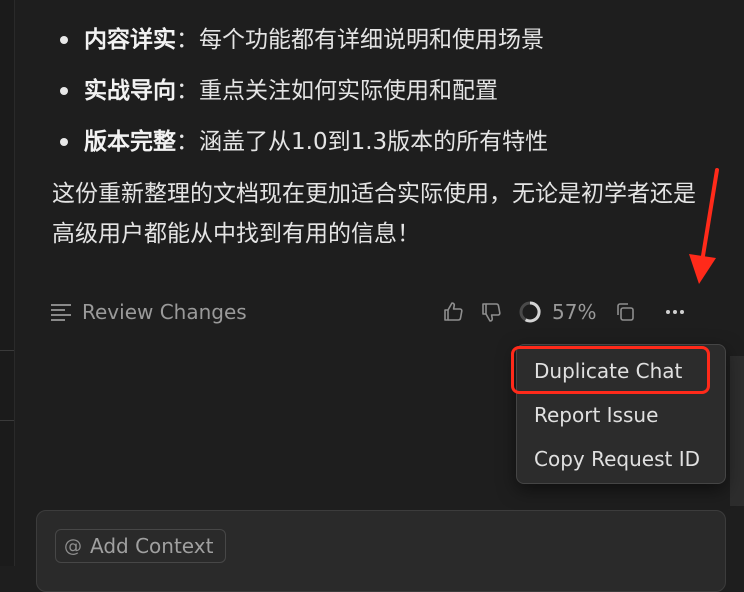  Describe the element at coordinates (704, 226) in the screenshot. I see `annotation-arrow-icon` at that location.